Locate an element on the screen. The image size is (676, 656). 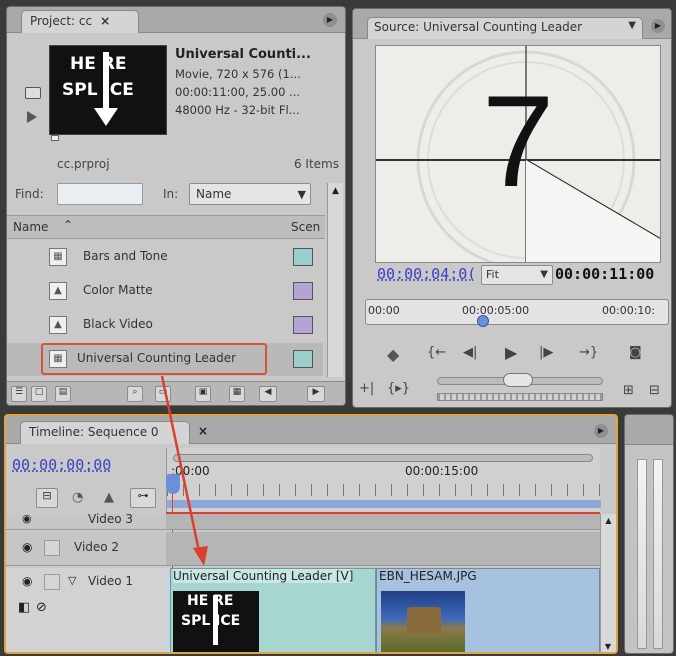
clip-ebn-hesam: EBN_HESAM.JPG is located at coordinates (488, 610).